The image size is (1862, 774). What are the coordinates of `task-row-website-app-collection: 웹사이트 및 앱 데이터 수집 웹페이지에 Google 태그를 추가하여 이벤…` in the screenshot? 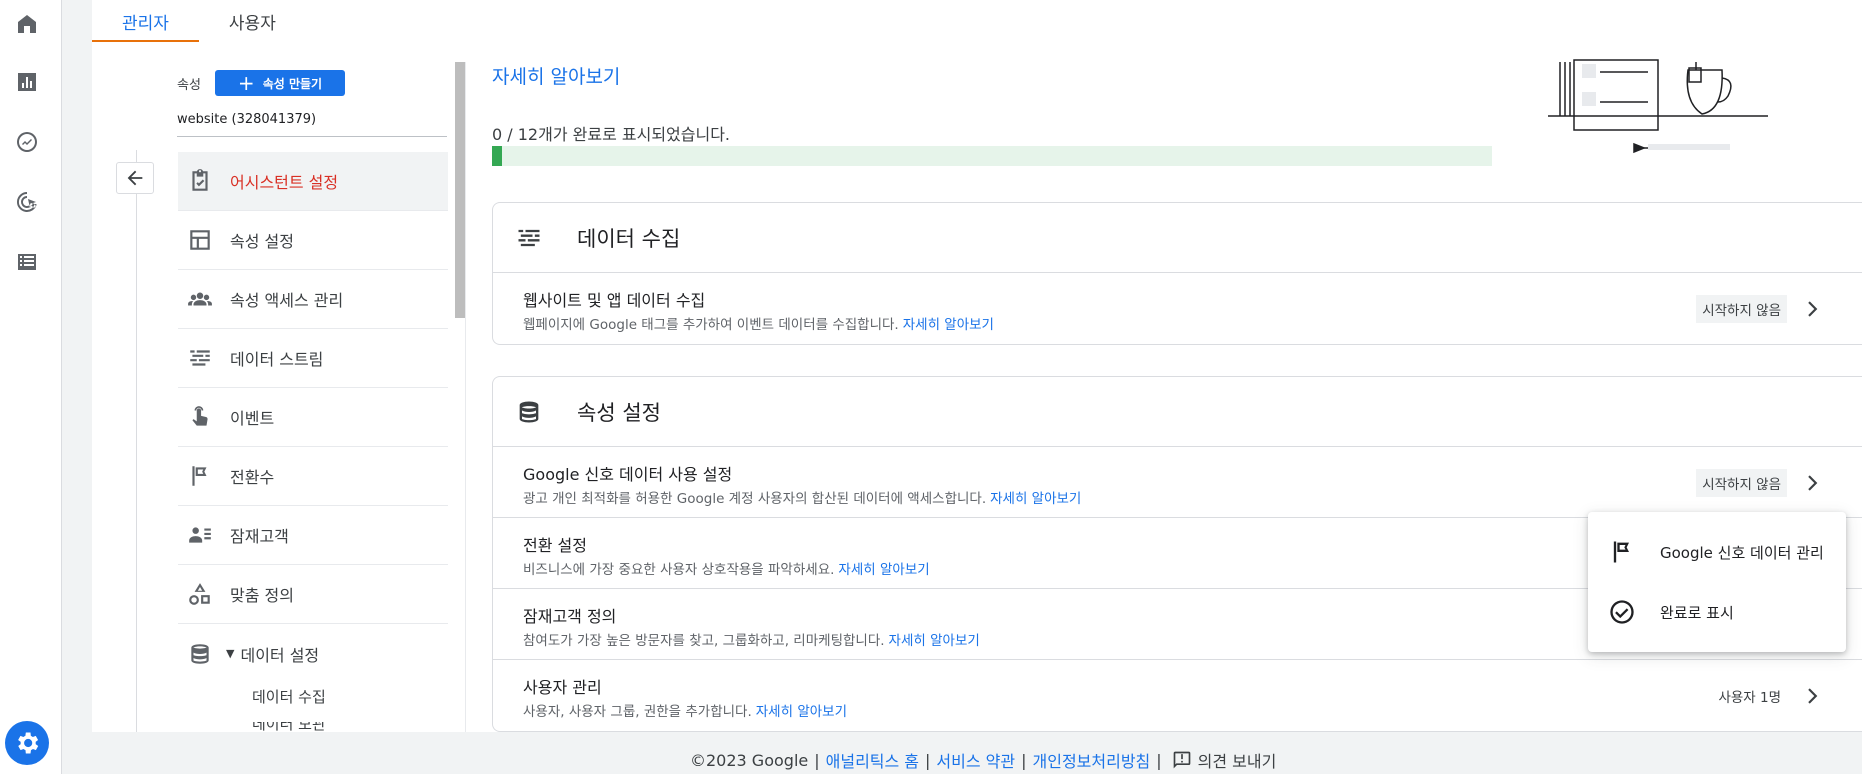 It's located at (1177, 308).